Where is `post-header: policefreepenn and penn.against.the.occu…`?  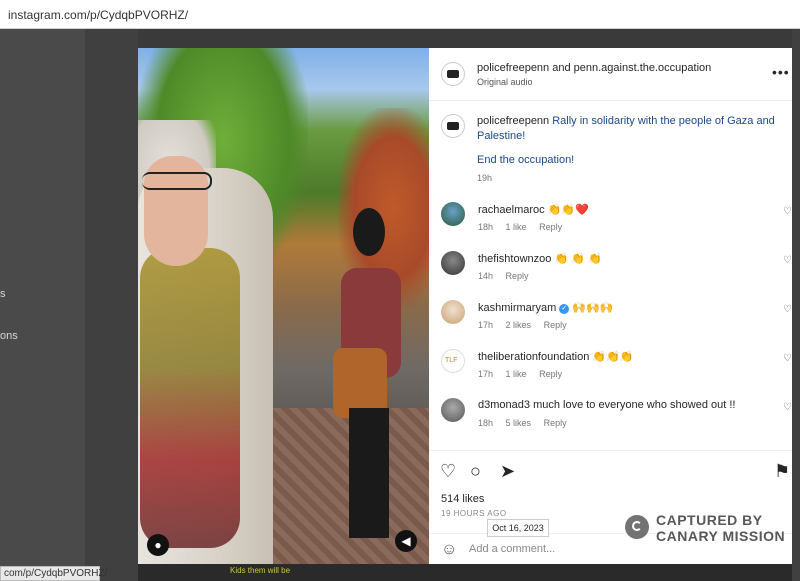
post-header: policefreepenn and penn.against.the.occu… is located at coordinates (610, 74).